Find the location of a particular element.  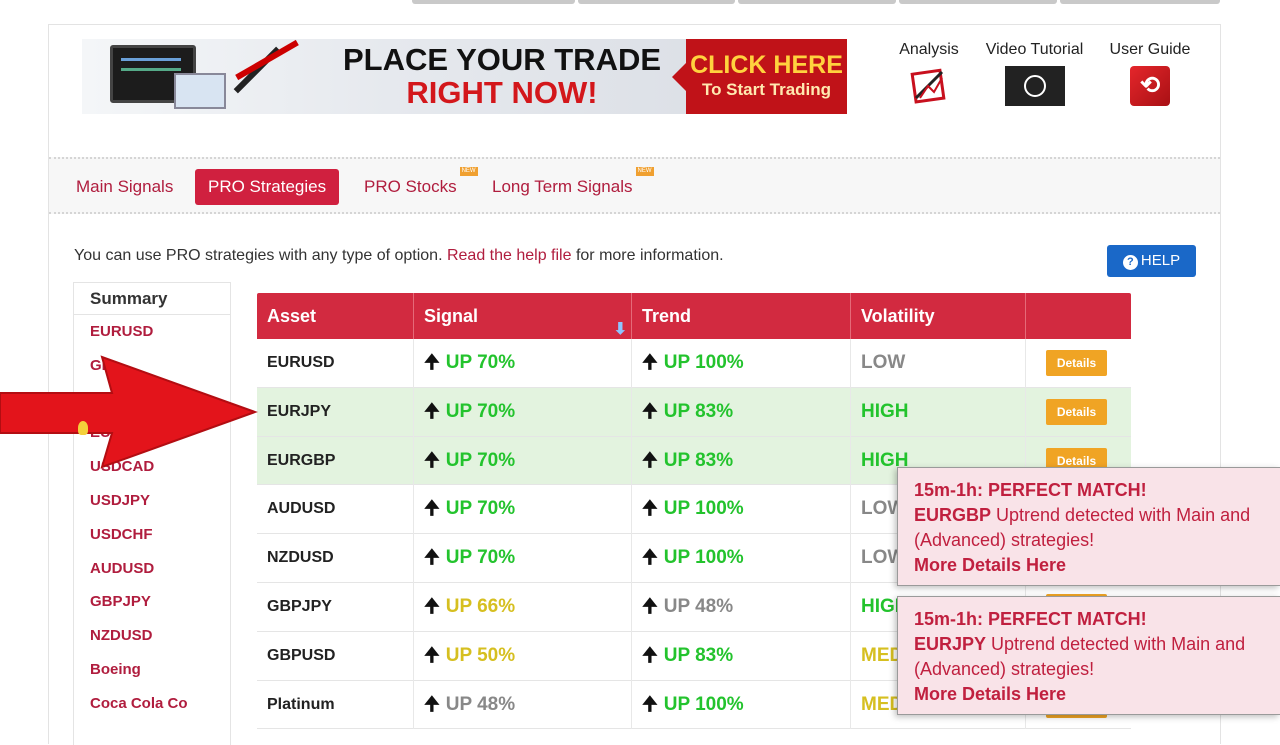

toast-pair: EURGBP is located at coordinates (953, 515).